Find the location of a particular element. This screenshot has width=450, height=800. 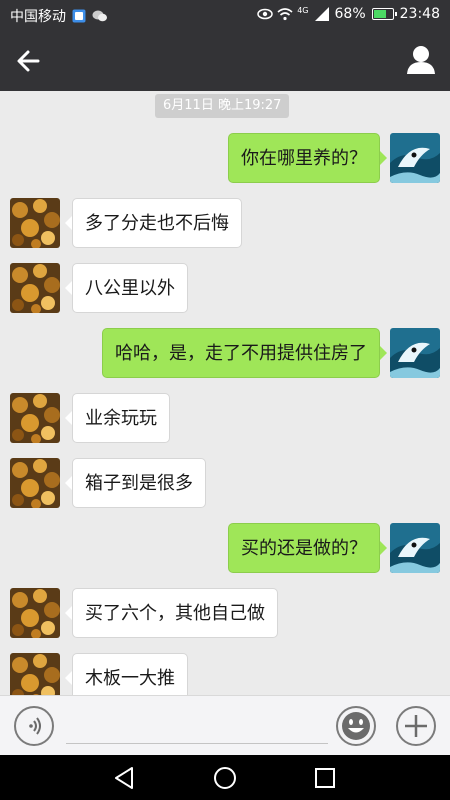

incoming-message: 木板一大推 is located at coordinates (225, 674).